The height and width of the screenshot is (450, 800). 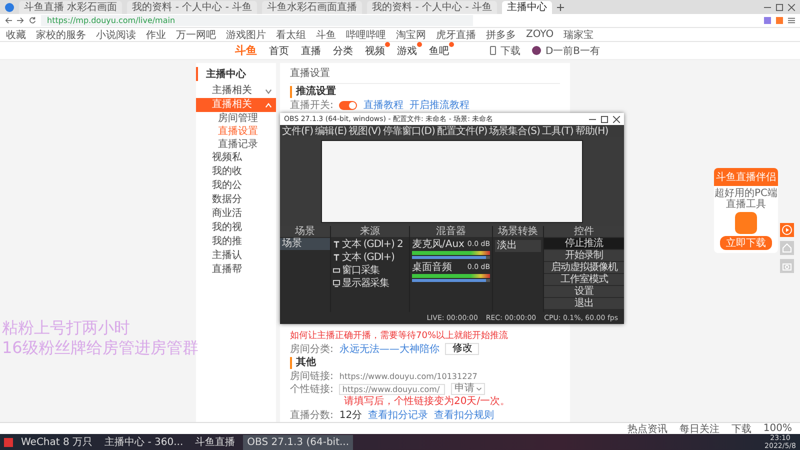 What do you see at coordinates (236, 158) in the screenshot?
I see `sidebar-item: 视频私` at bounding box center [236, 158].